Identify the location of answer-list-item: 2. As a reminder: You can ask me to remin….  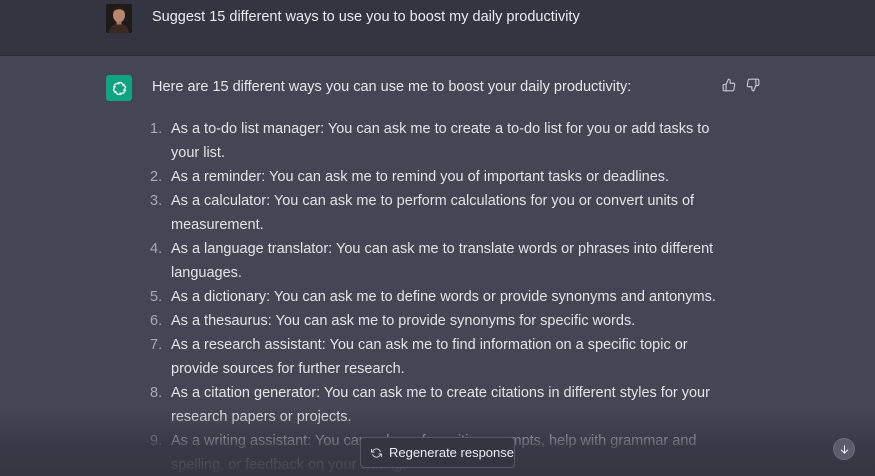
(430, 177).